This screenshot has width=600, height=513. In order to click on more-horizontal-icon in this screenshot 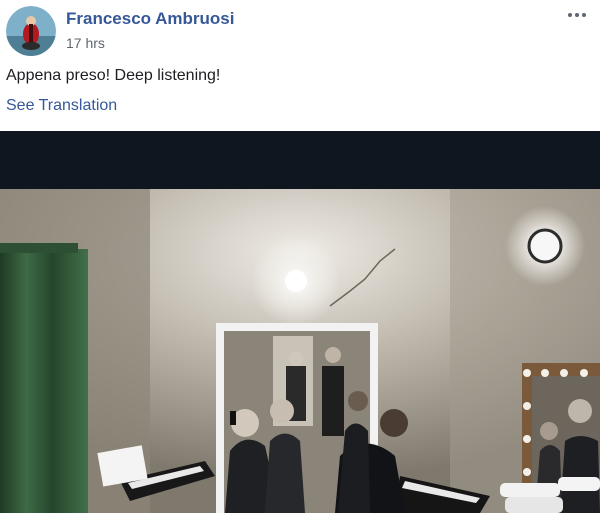, I will do `click(577, 15)`.